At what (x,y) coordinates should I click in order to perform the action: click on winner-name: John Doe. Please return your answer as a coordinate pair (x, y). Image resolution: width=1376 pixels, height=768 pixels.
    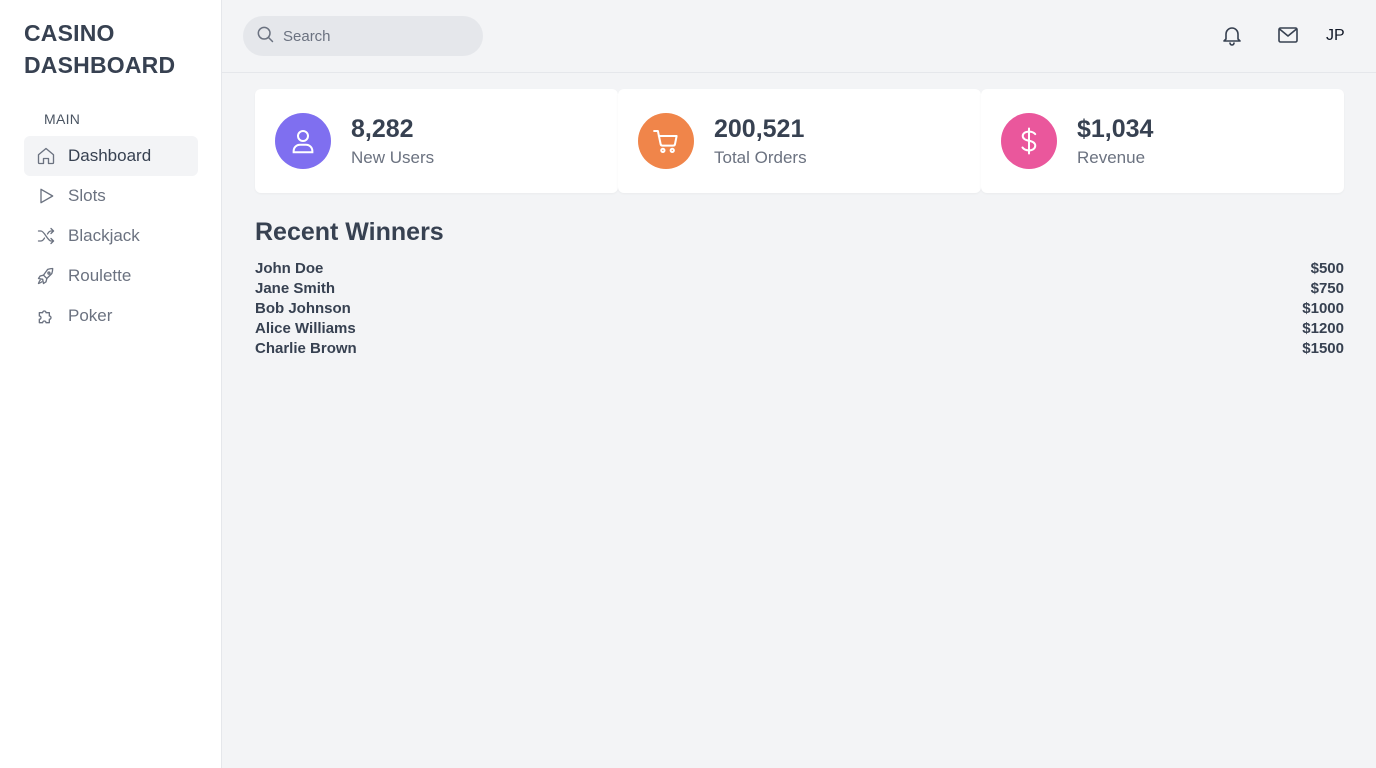
    Looking at the image, I should click on (289, 268).